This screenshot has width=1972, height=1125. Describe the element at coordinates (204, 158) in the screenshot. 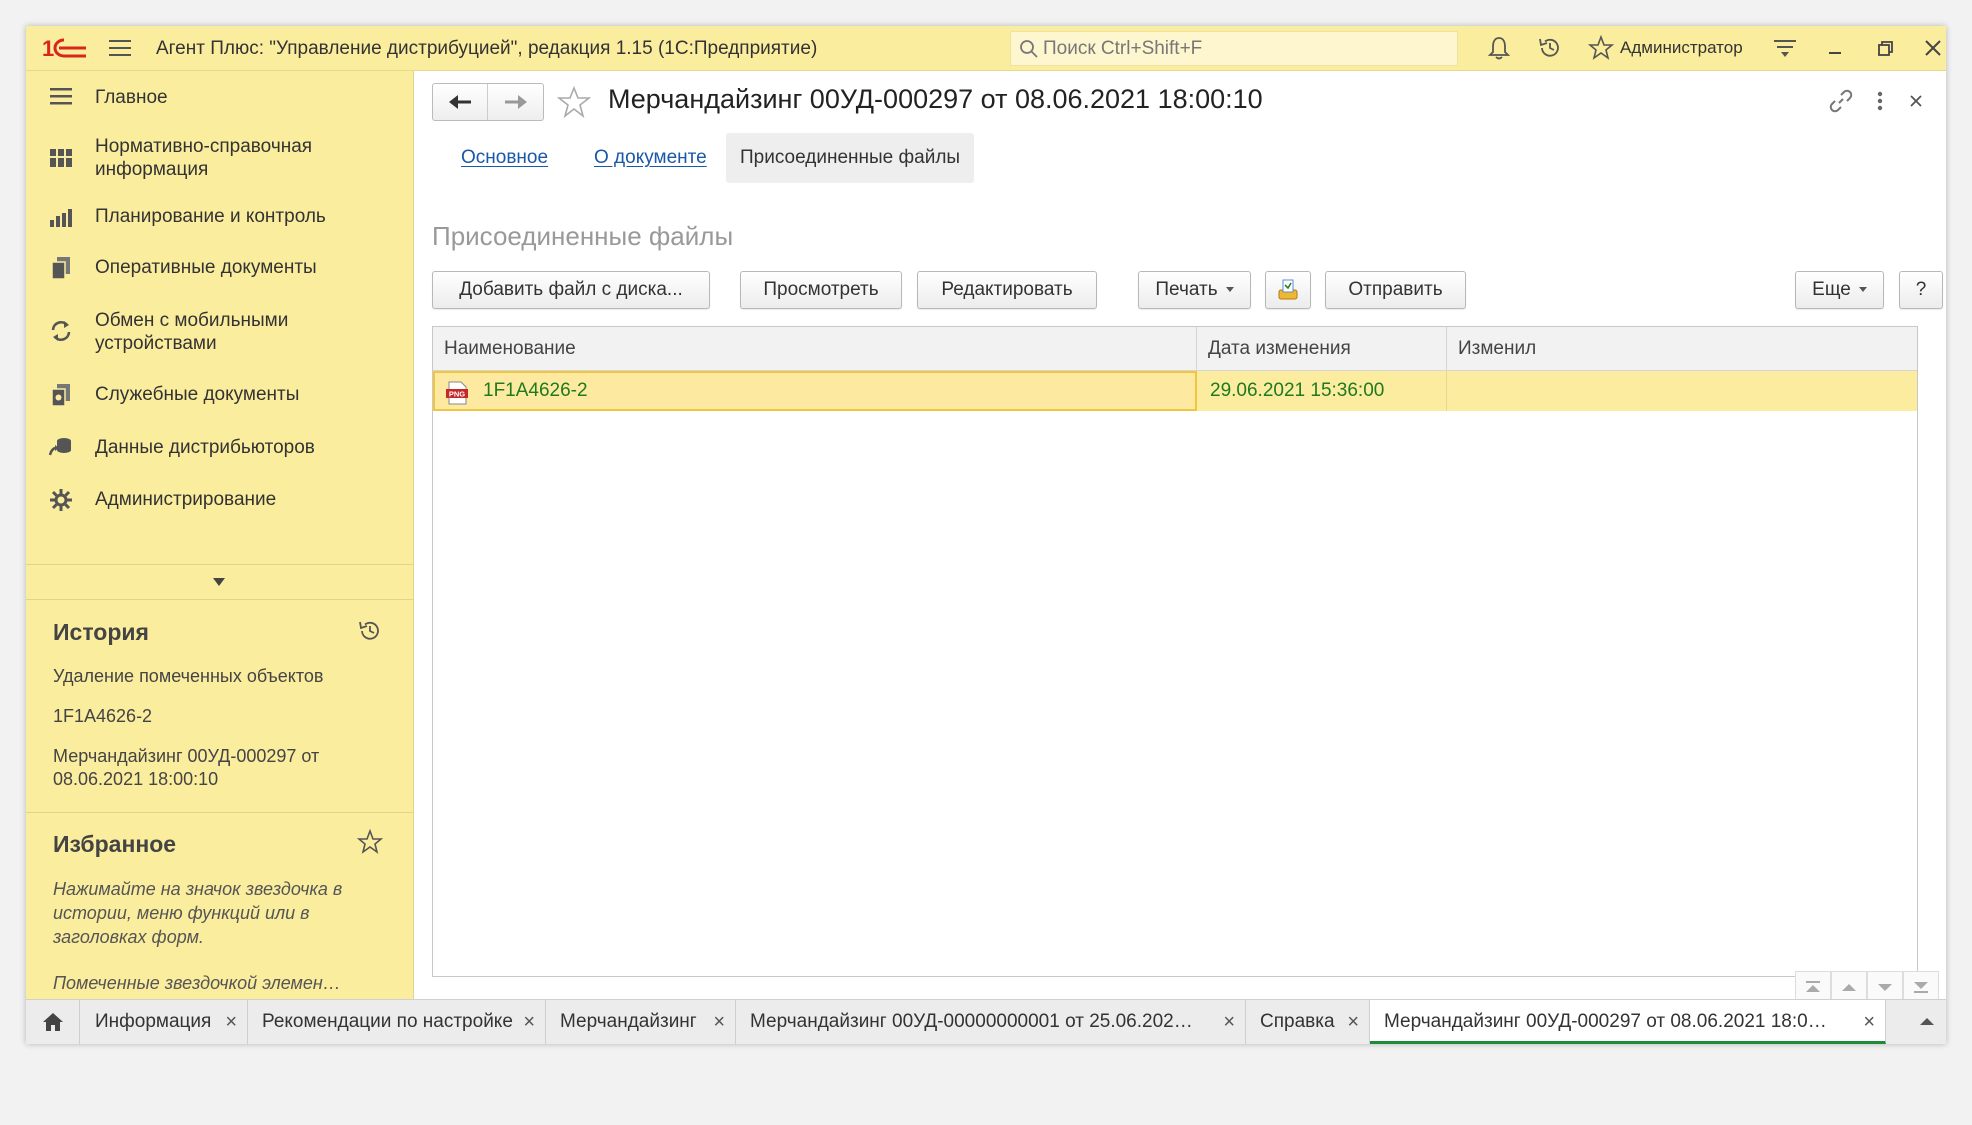

I see `sidebar-item-label: Нормативно-справочная информация` at that location.